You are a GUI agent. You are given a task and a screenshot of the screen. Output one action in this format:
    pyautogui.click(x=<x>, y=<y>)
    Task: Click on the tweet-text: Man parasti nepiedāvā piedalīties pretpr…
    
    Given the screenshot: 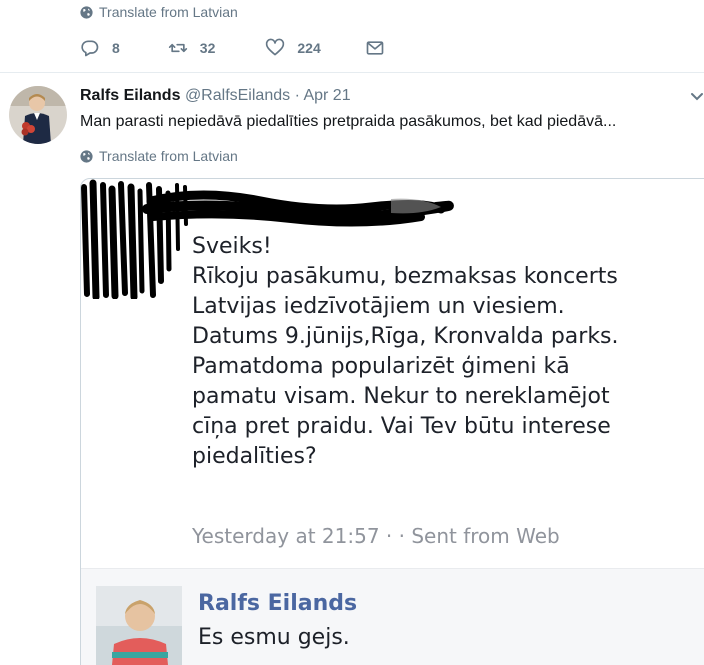 What is the action you would take?
    pyautogui.click(x=348, y=121)
    